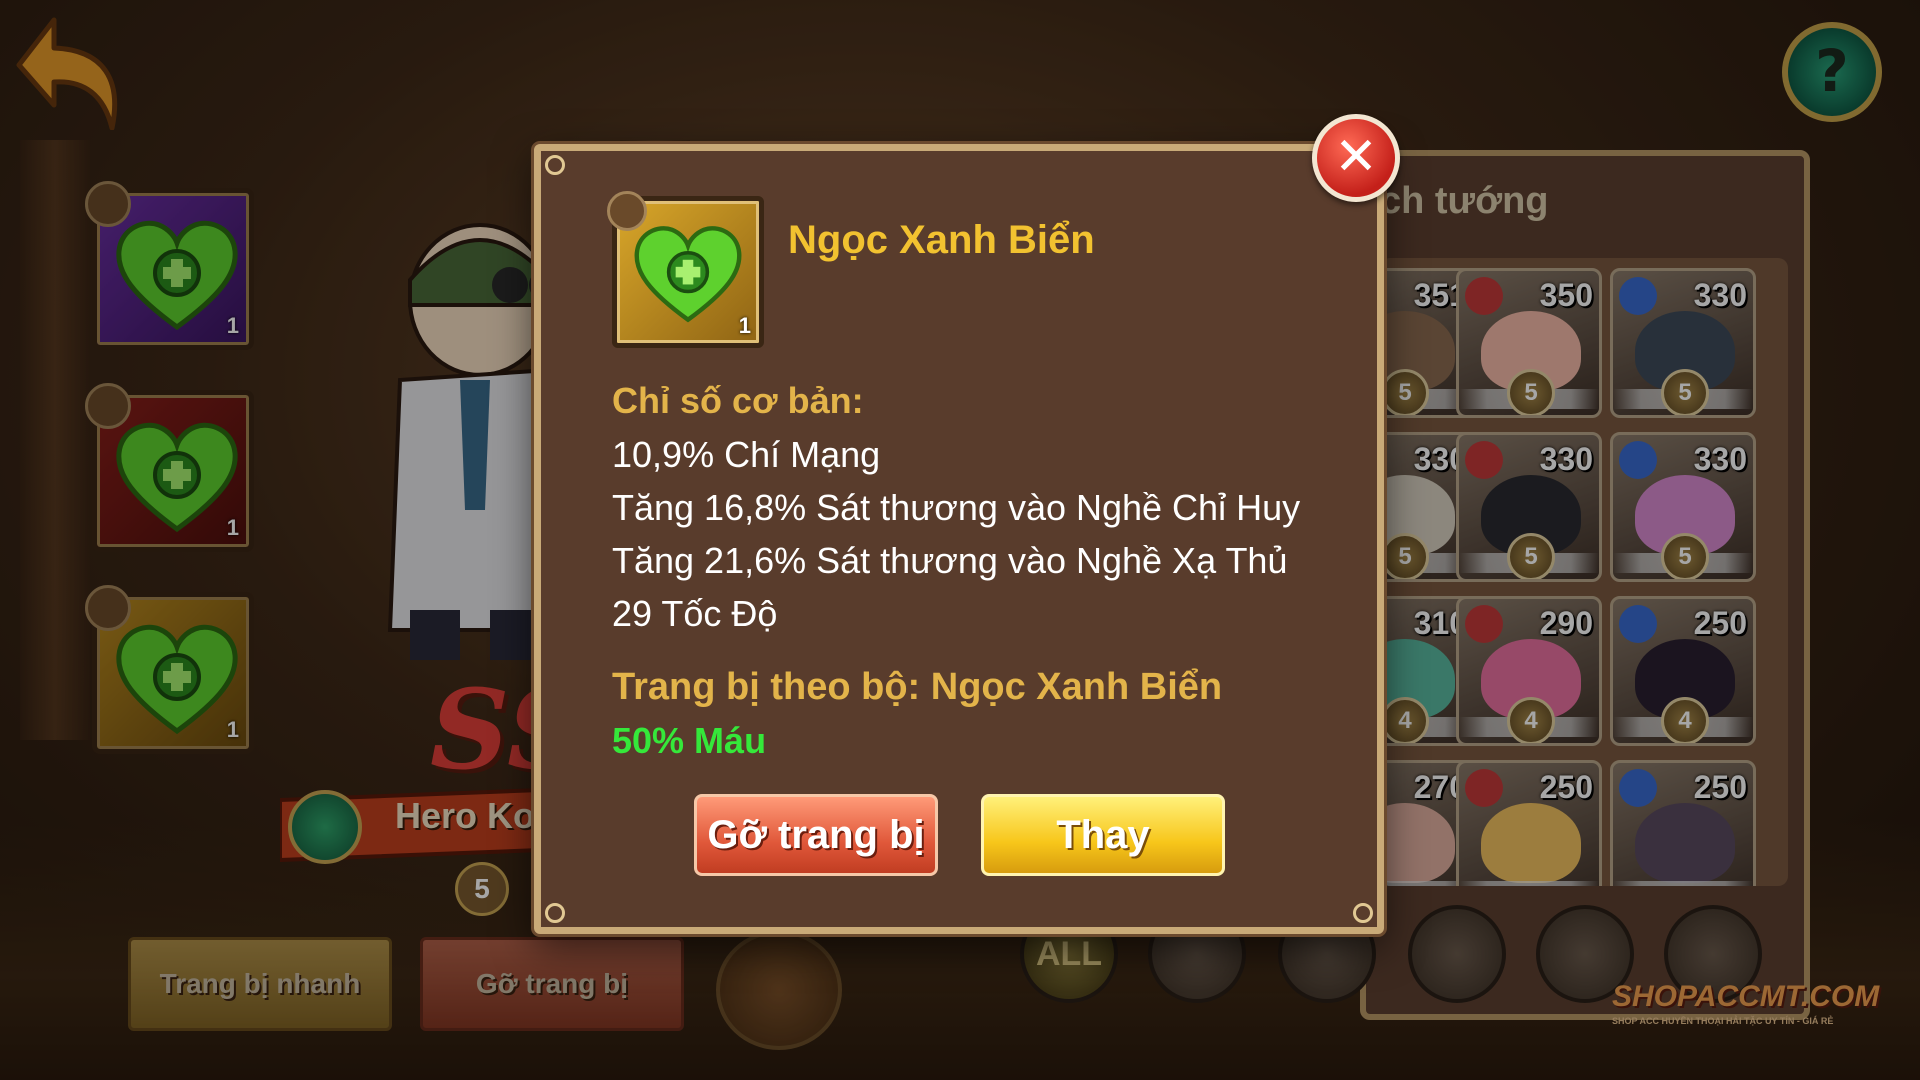  I want to click on stat-line: Tăng 16,8% Sát thương vào Nghề Chỉ Huy, so click(956, 507).